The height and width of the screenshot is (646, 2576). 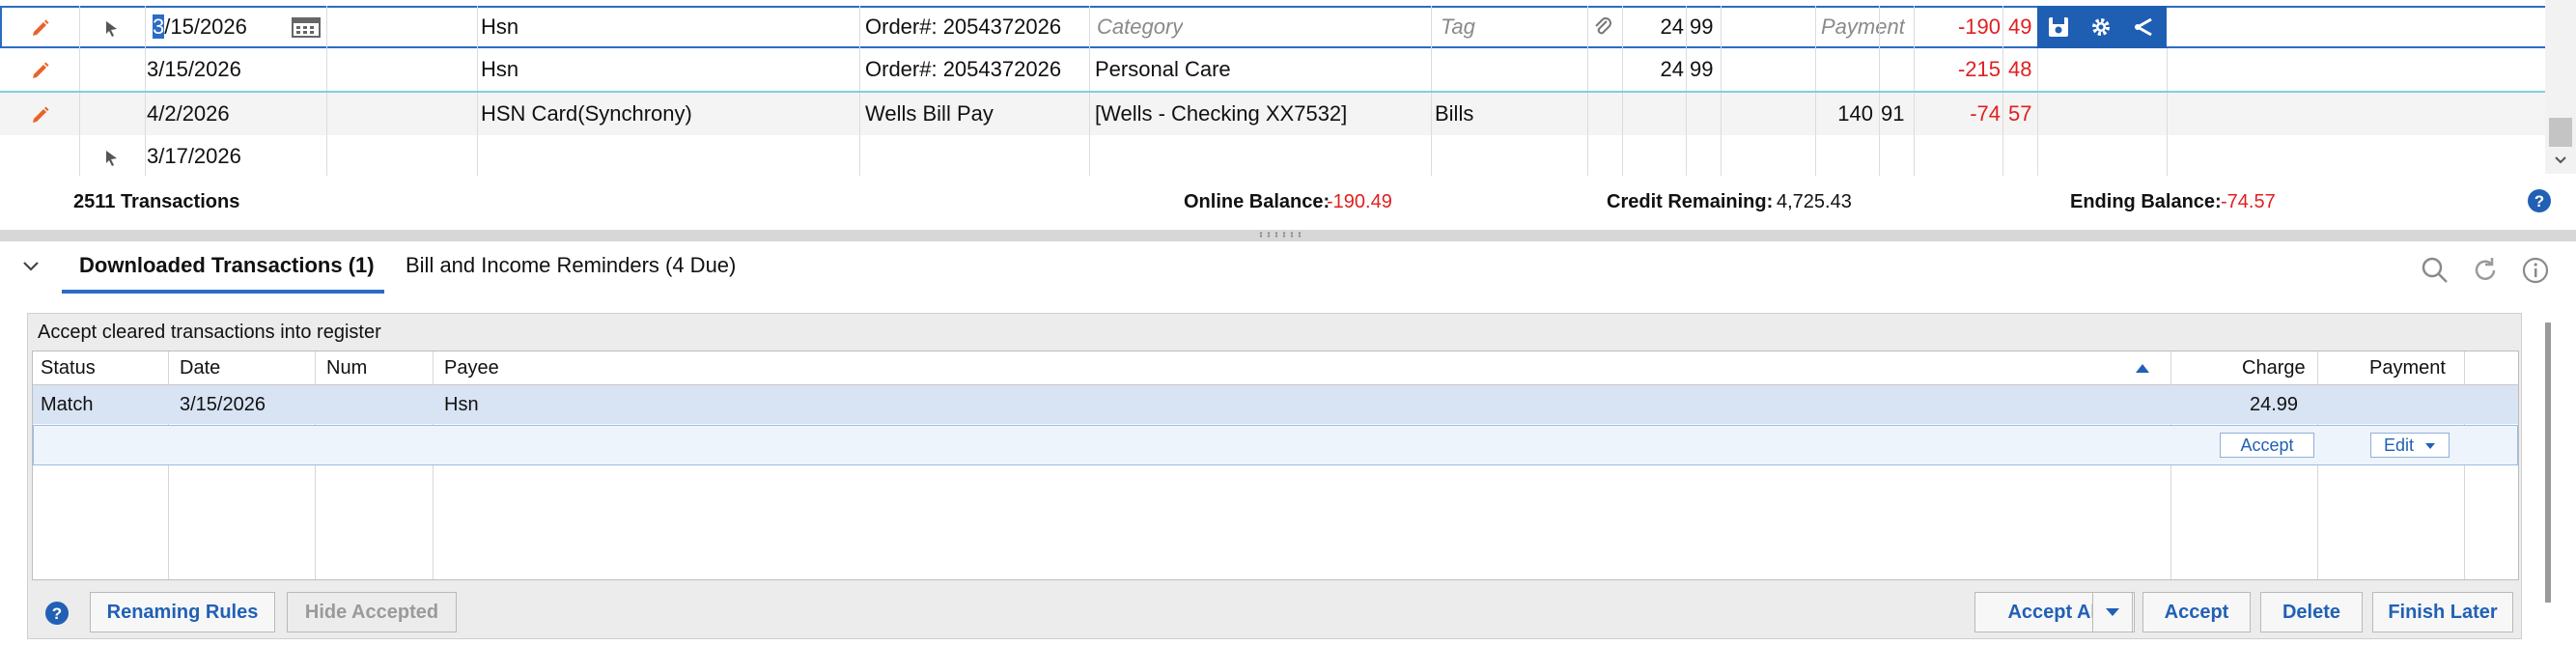 I want to click on table-row: Match 3/15/2026 Hsn 24.99, so click(x=1276, y=404).